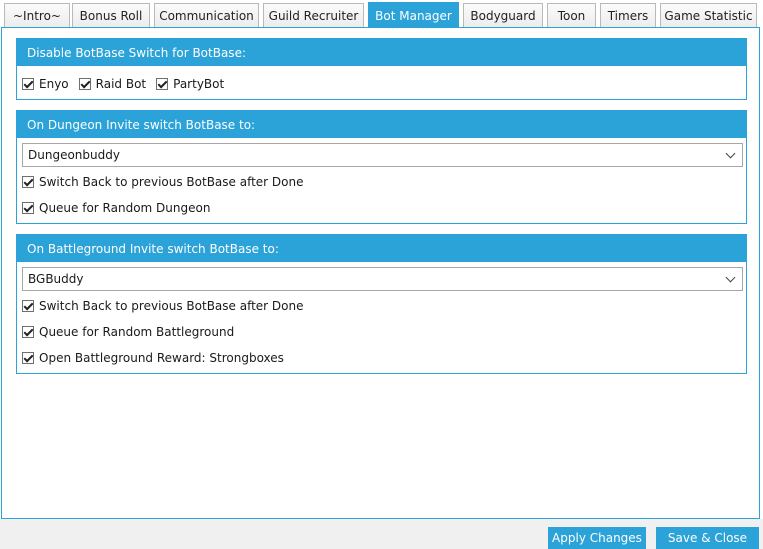 The width and height of the screenshot is (763, 549). I want to click on random-battleground-label: Queue for Random Battleground, so click(137, 332).